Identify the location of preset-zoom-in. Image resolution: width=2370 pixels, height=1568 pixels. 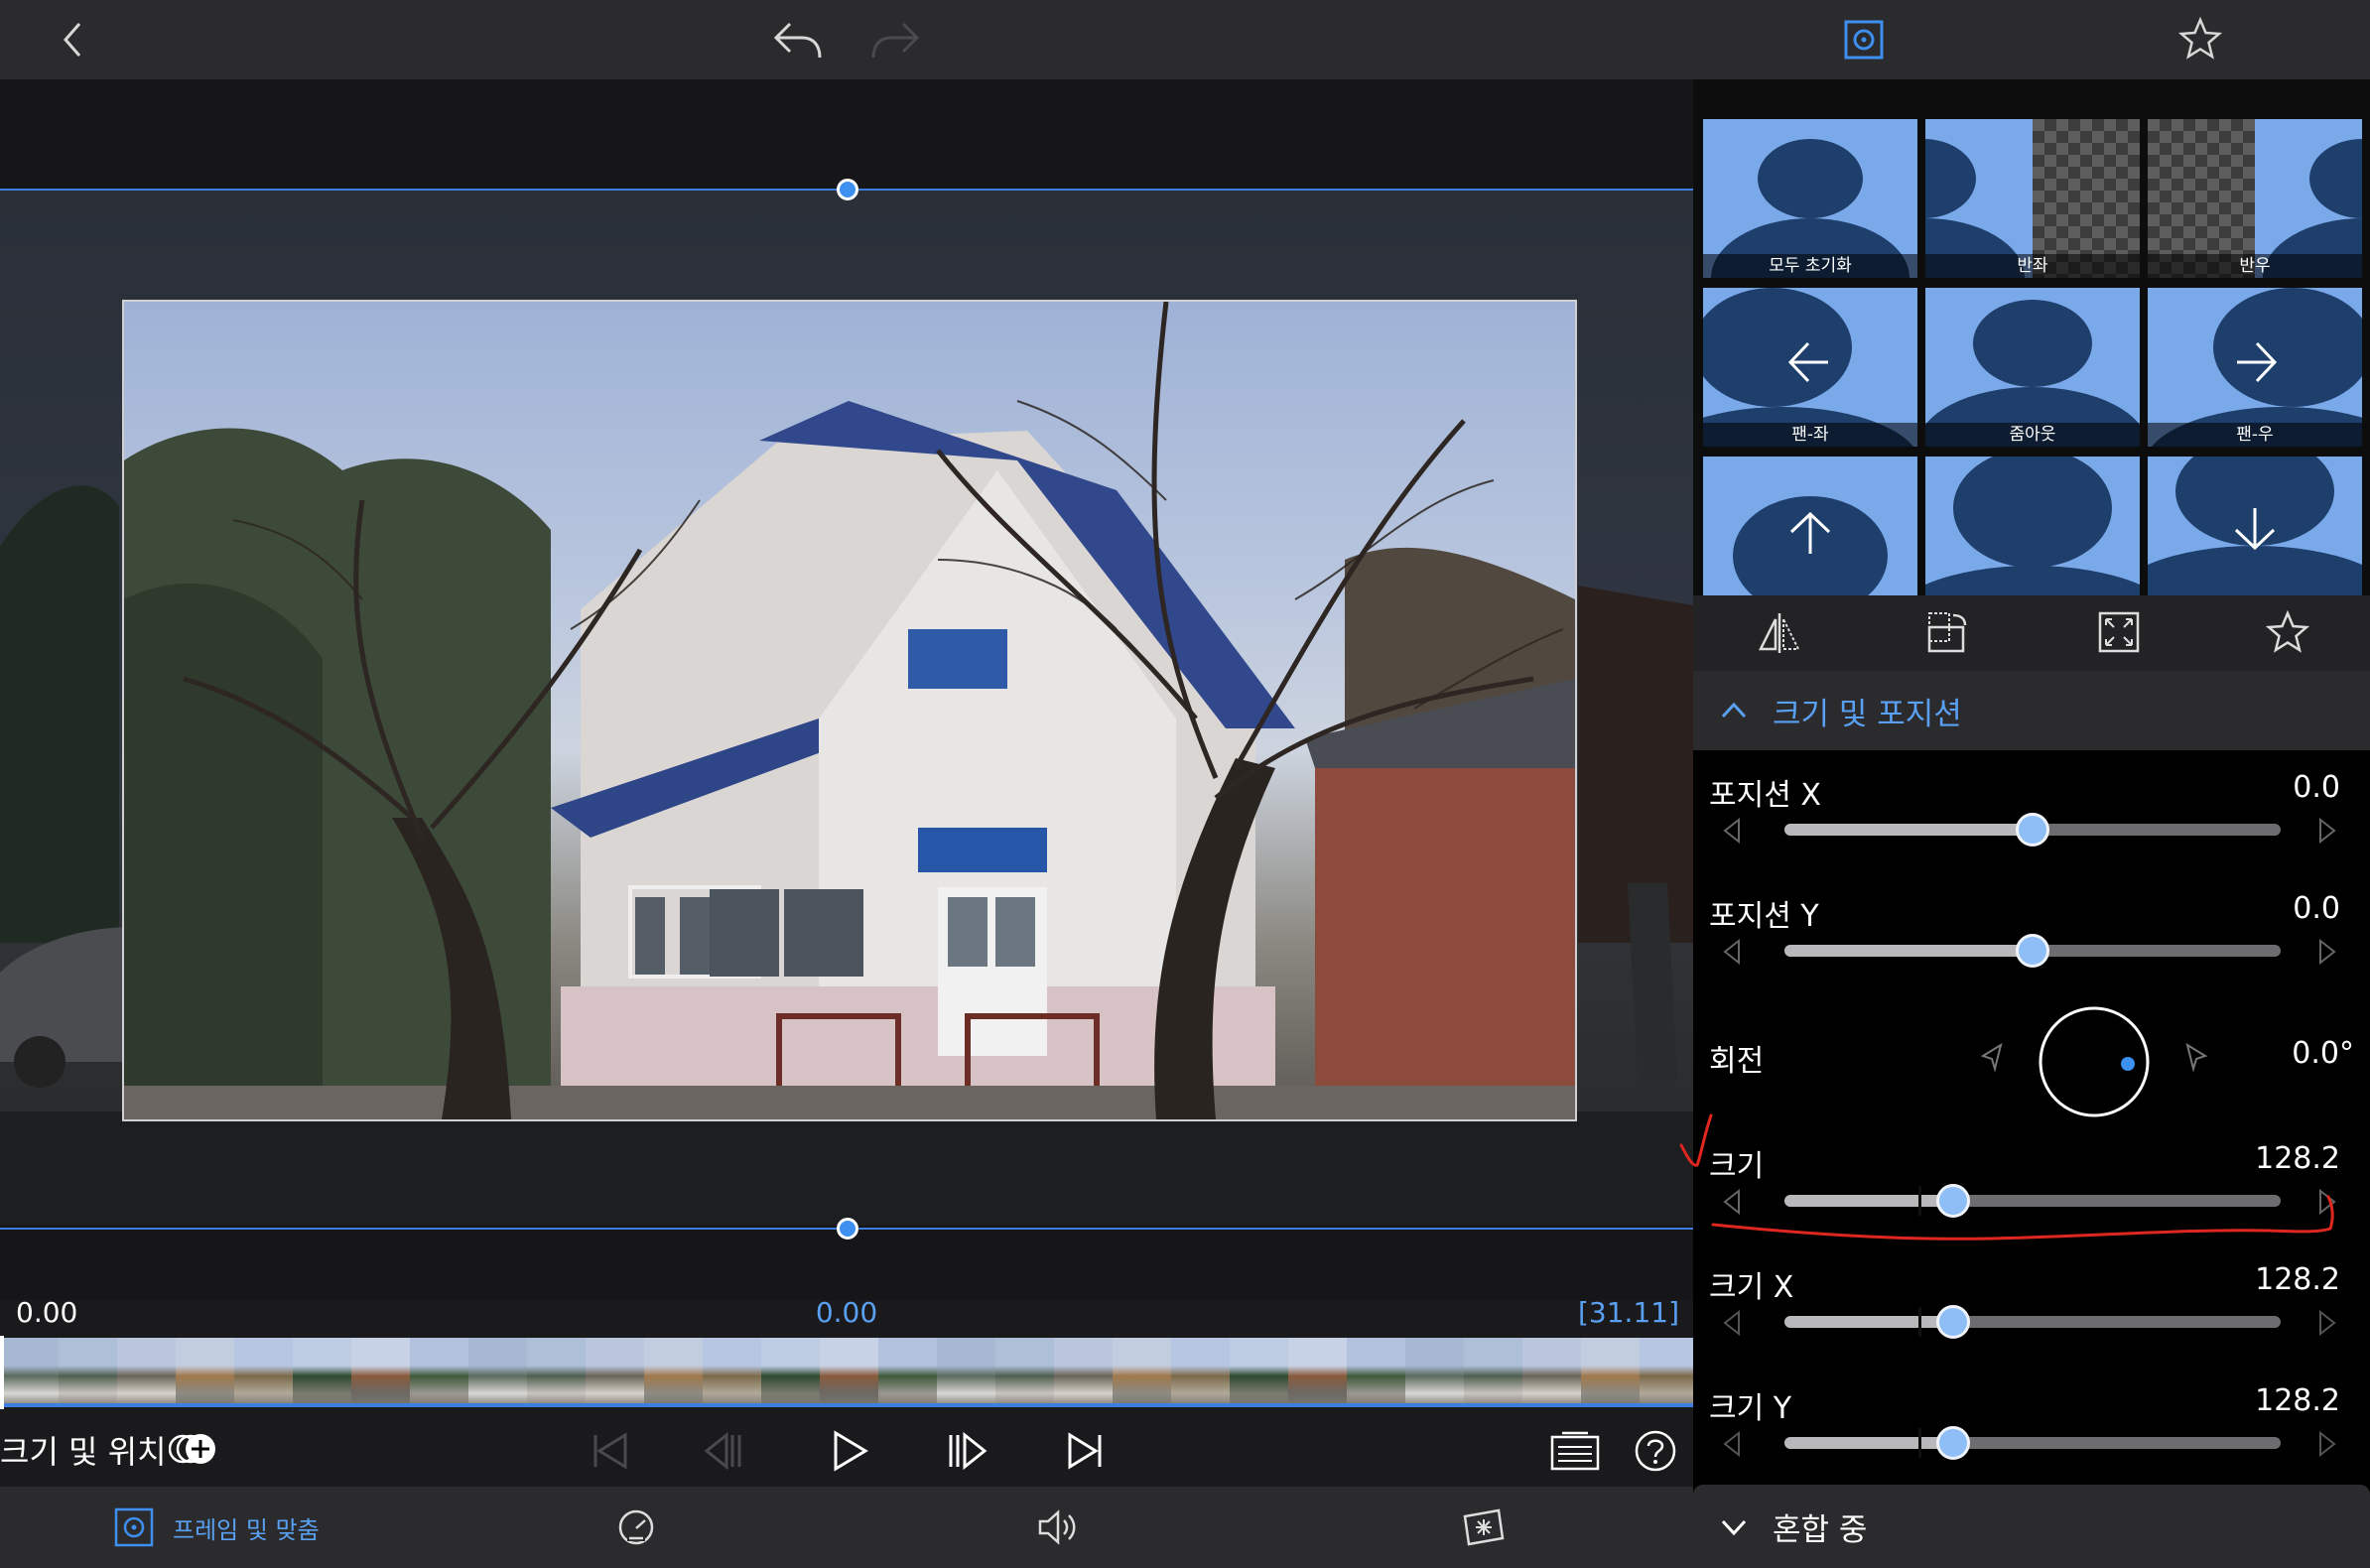
(2033, 526).